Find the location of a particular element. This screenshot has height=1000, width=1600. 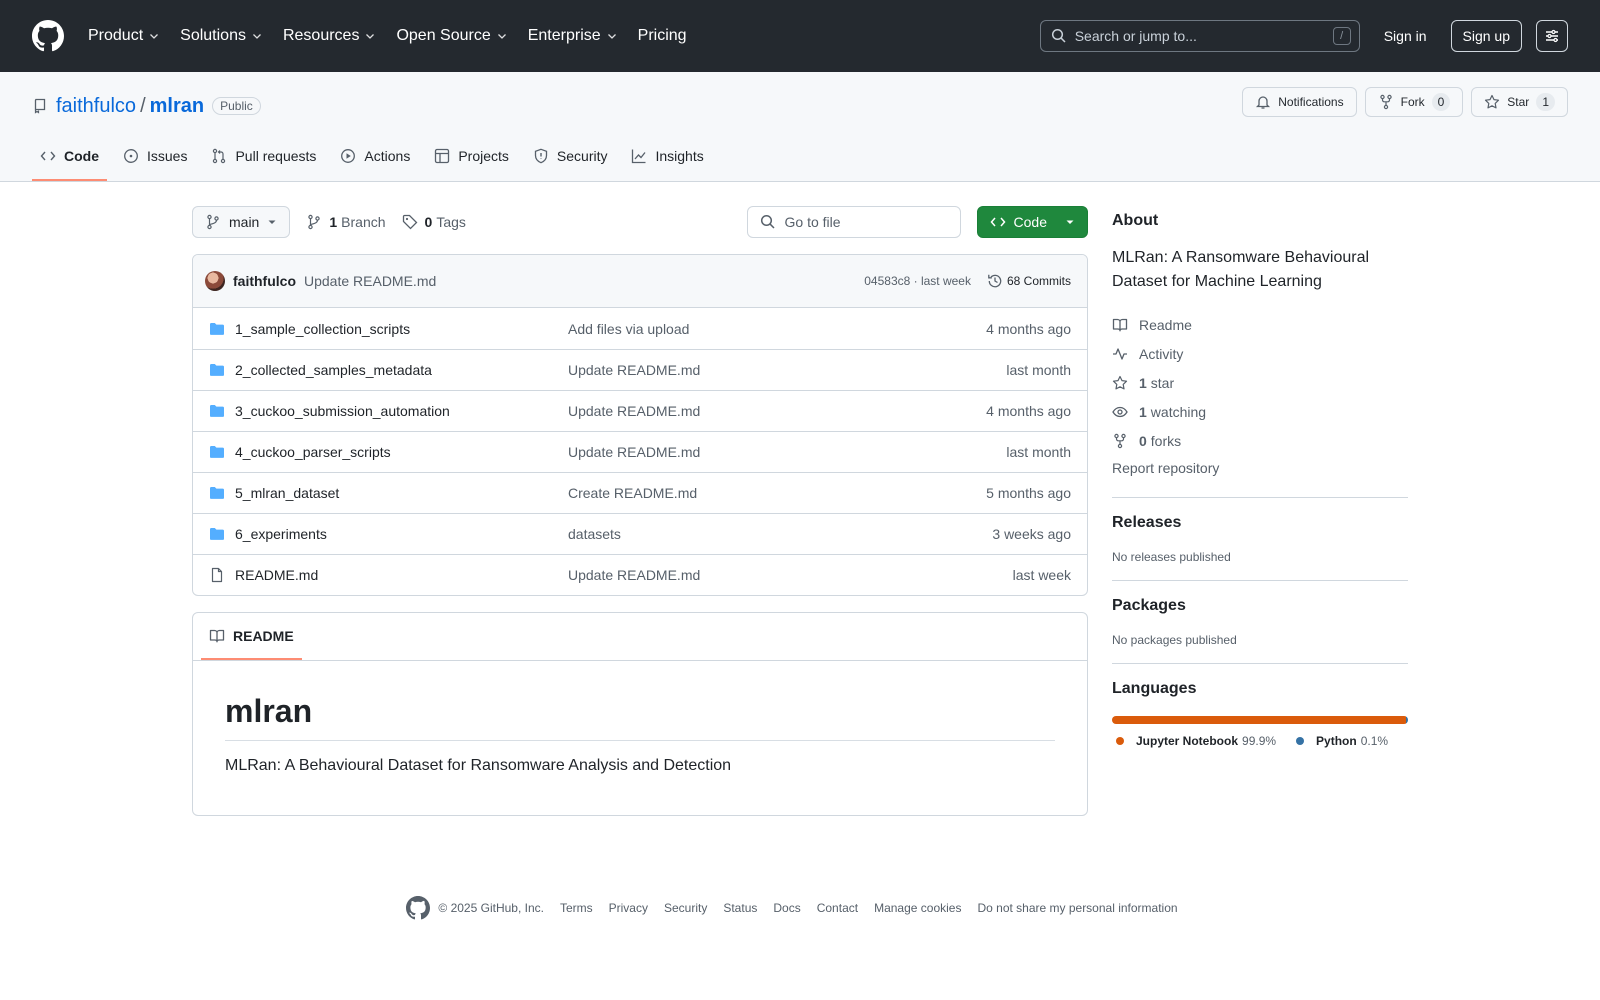

bell-icon is located at coordinates (1263, 102).